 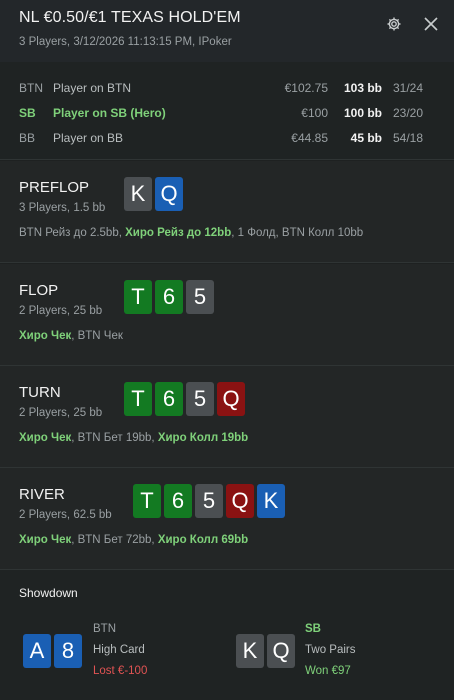 I want to click on street-actions: Хиро Чек, BTN Бет 19bb, Хиро Колл 19bb, so click(x=133, y=438).